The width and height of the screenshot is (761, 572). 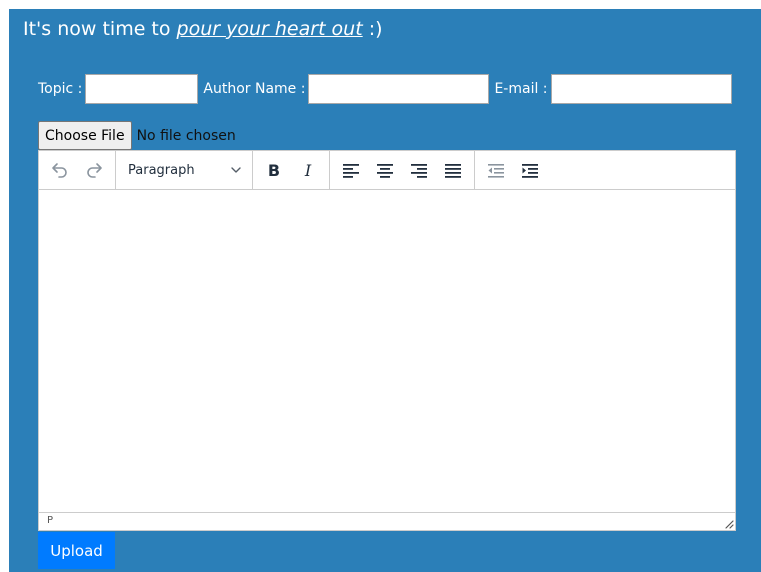 I want to click on editor-statusbar: P, so click(x=387, y=521).